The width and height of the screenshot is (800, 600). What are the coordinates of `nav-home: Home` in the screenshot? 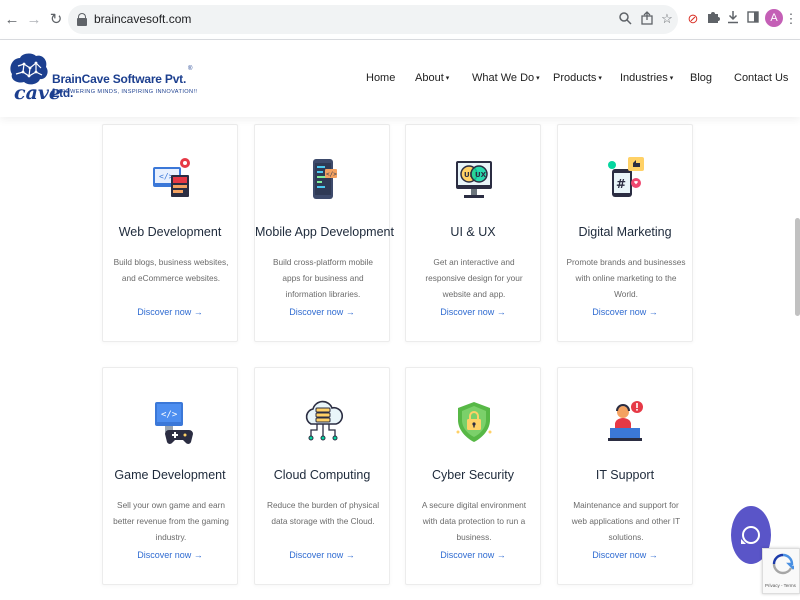 It's located at (380, 78).